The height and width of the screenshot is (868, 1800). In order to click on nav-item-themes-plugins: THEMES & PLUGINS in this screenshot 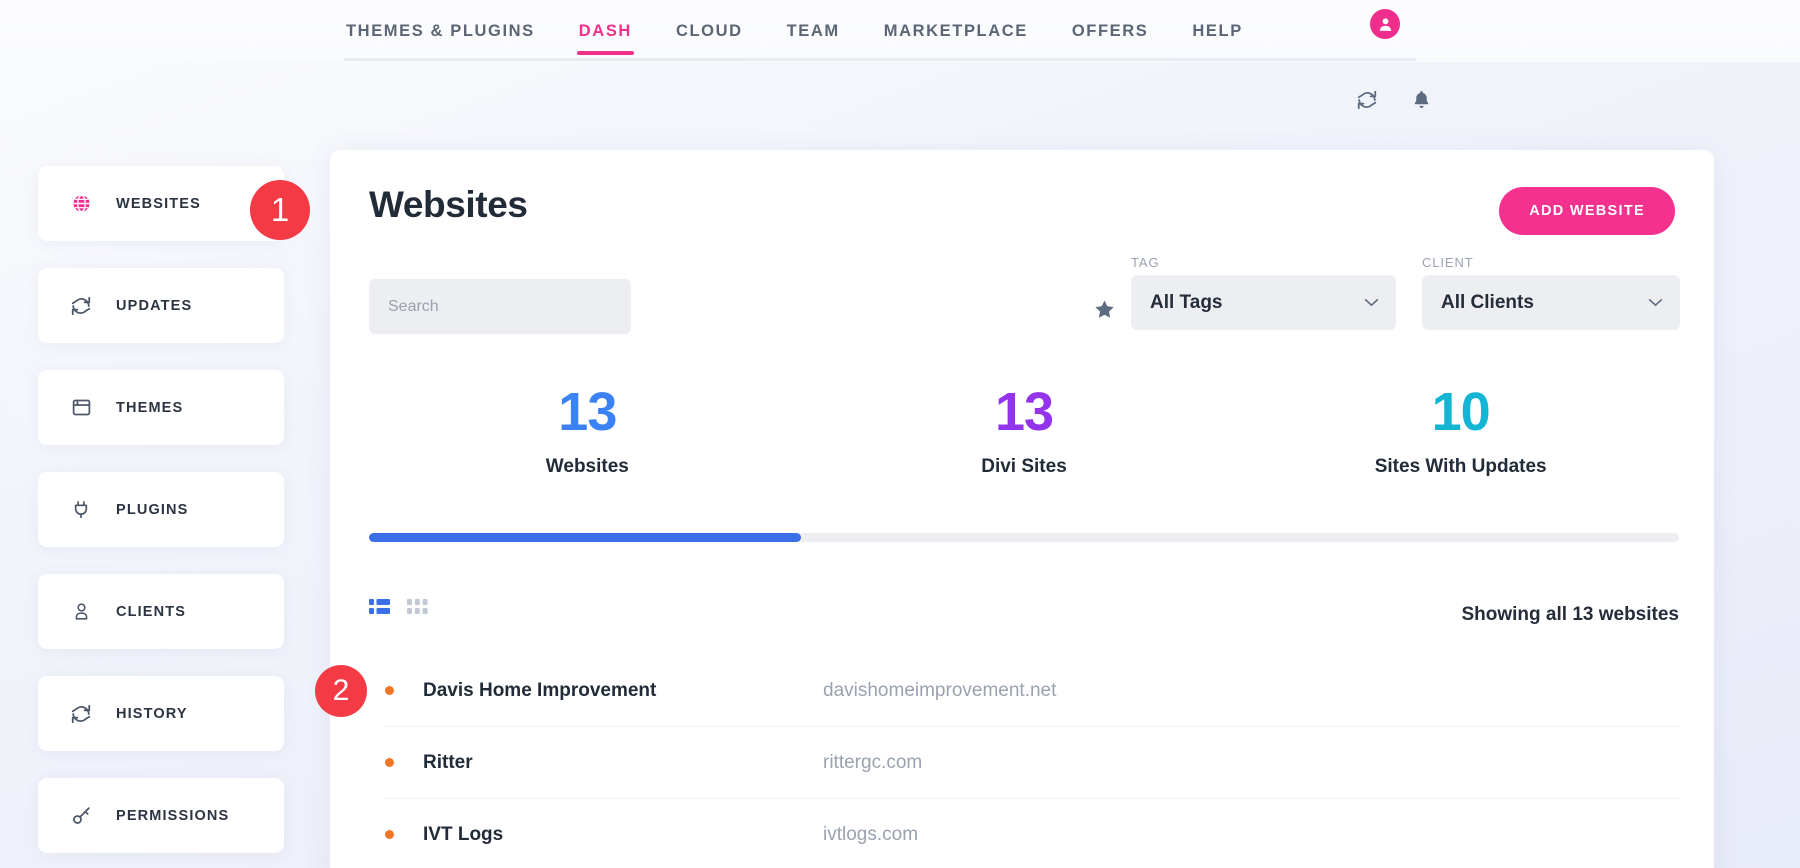, I will do `click(440, 31)`.